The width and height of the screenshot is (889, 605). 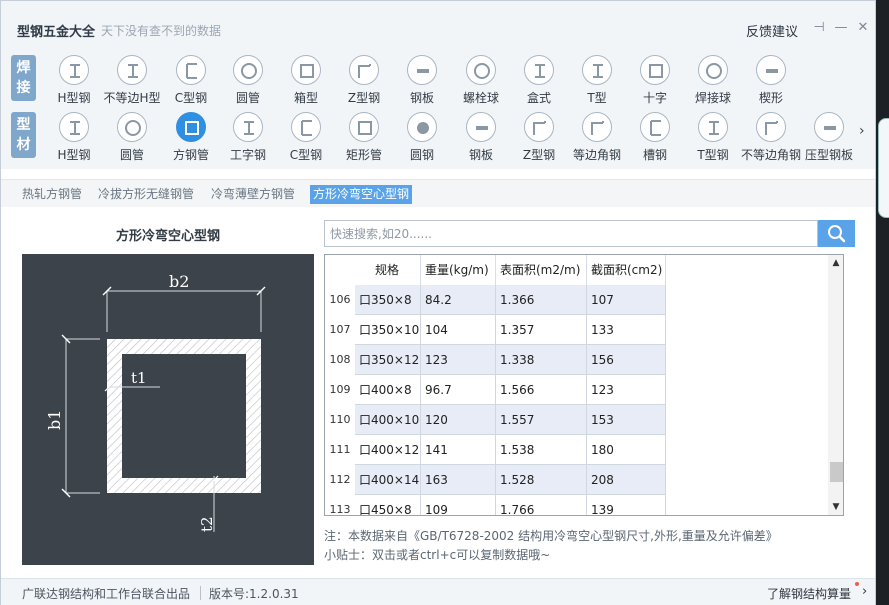 What do you see at coordinates (836, 233) in the screenshot?
I see `search-button` at bounding box center [836, 233].